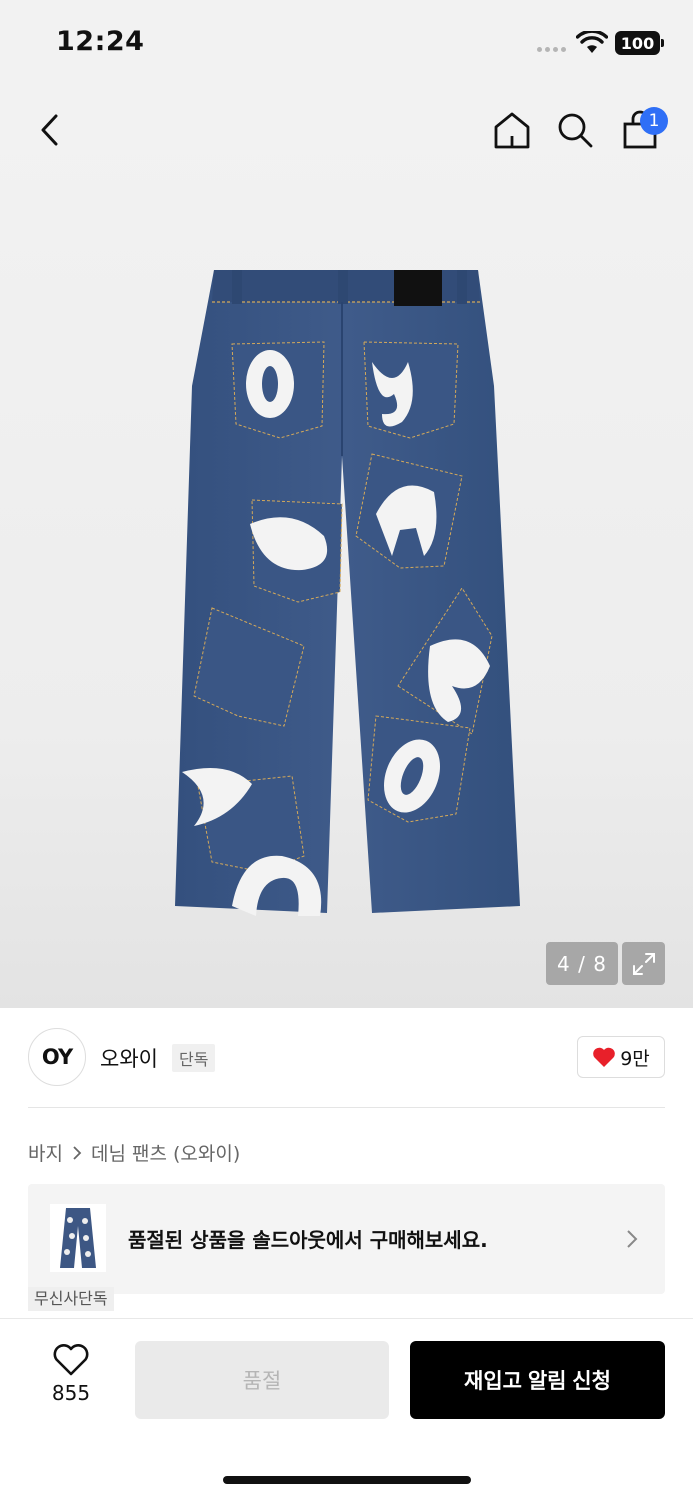  What do you see at coordinates (194, 1058) in the screenshot?
I see `exclusive-badge: 단독` at bounding box center [194, 1058].